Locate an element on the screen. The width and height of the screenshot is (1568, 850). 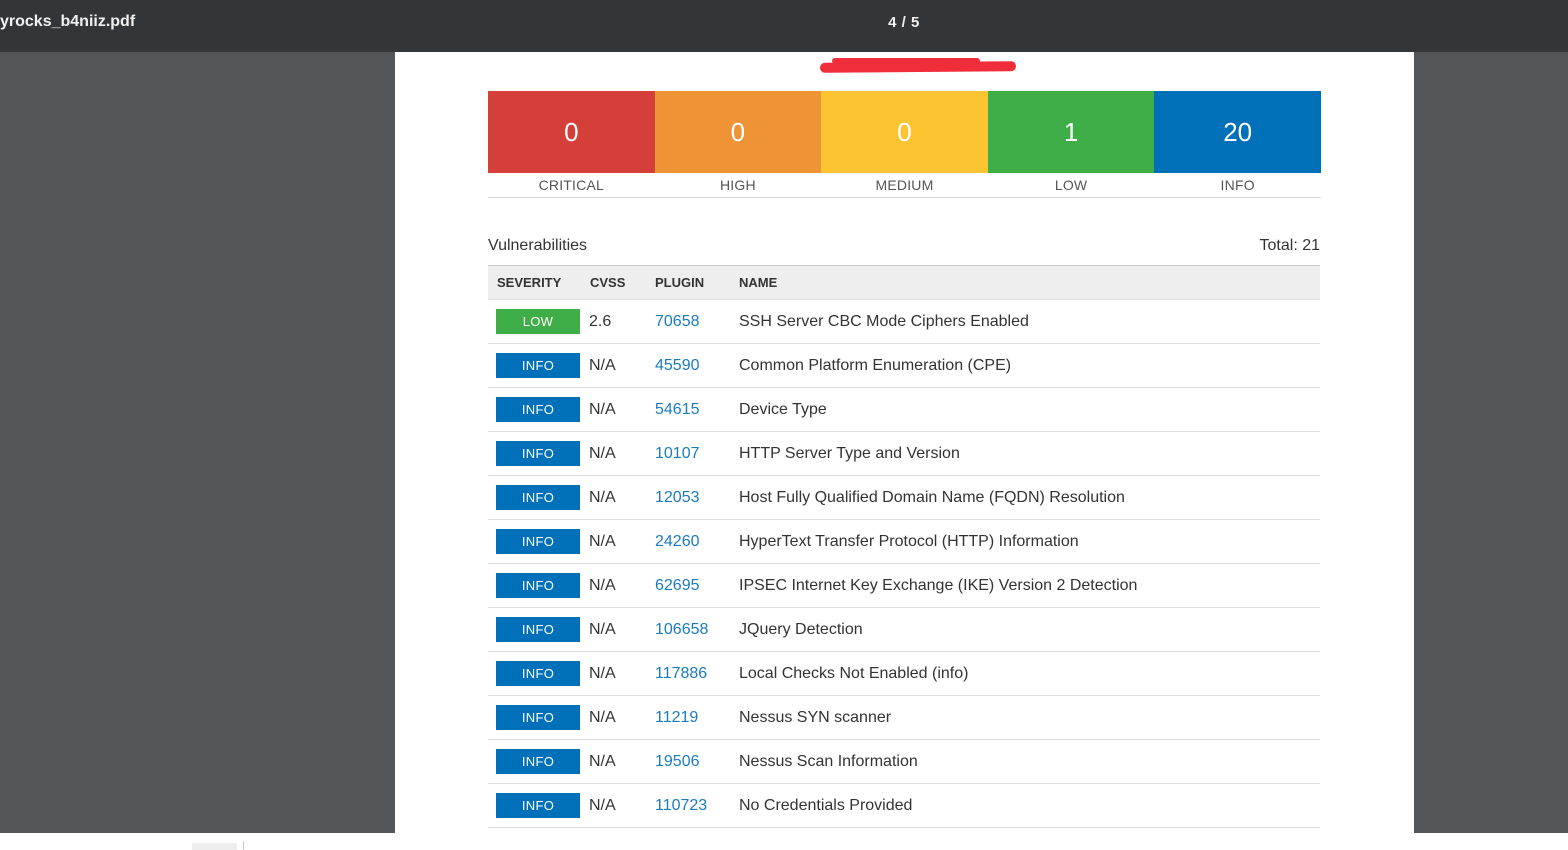
page-indicator: 4 / 5 is located at coordinates (904, 22).